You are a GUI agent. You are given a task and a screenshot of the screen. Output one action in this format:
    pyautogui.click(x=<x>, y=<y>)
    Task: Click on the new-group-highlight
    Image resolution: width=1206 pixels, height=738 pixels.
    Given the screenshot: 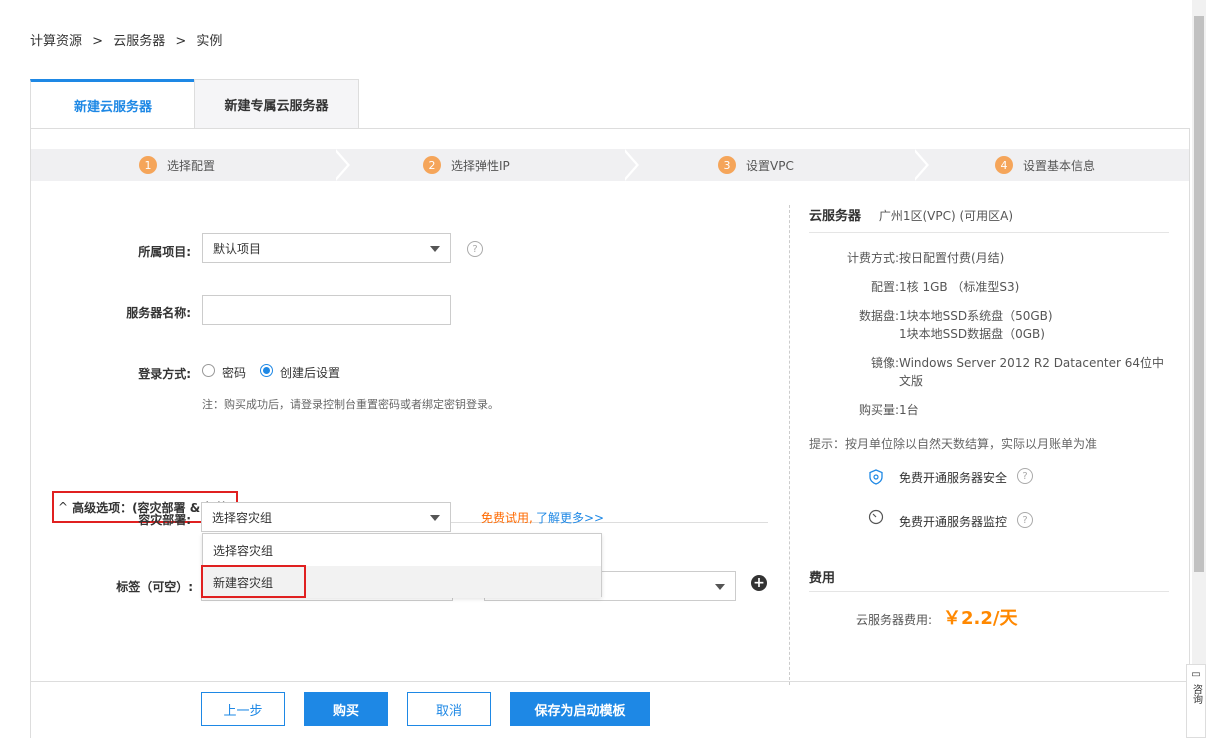 What is the action you would take?
    pyautogui.click(x=253, y=581)
    